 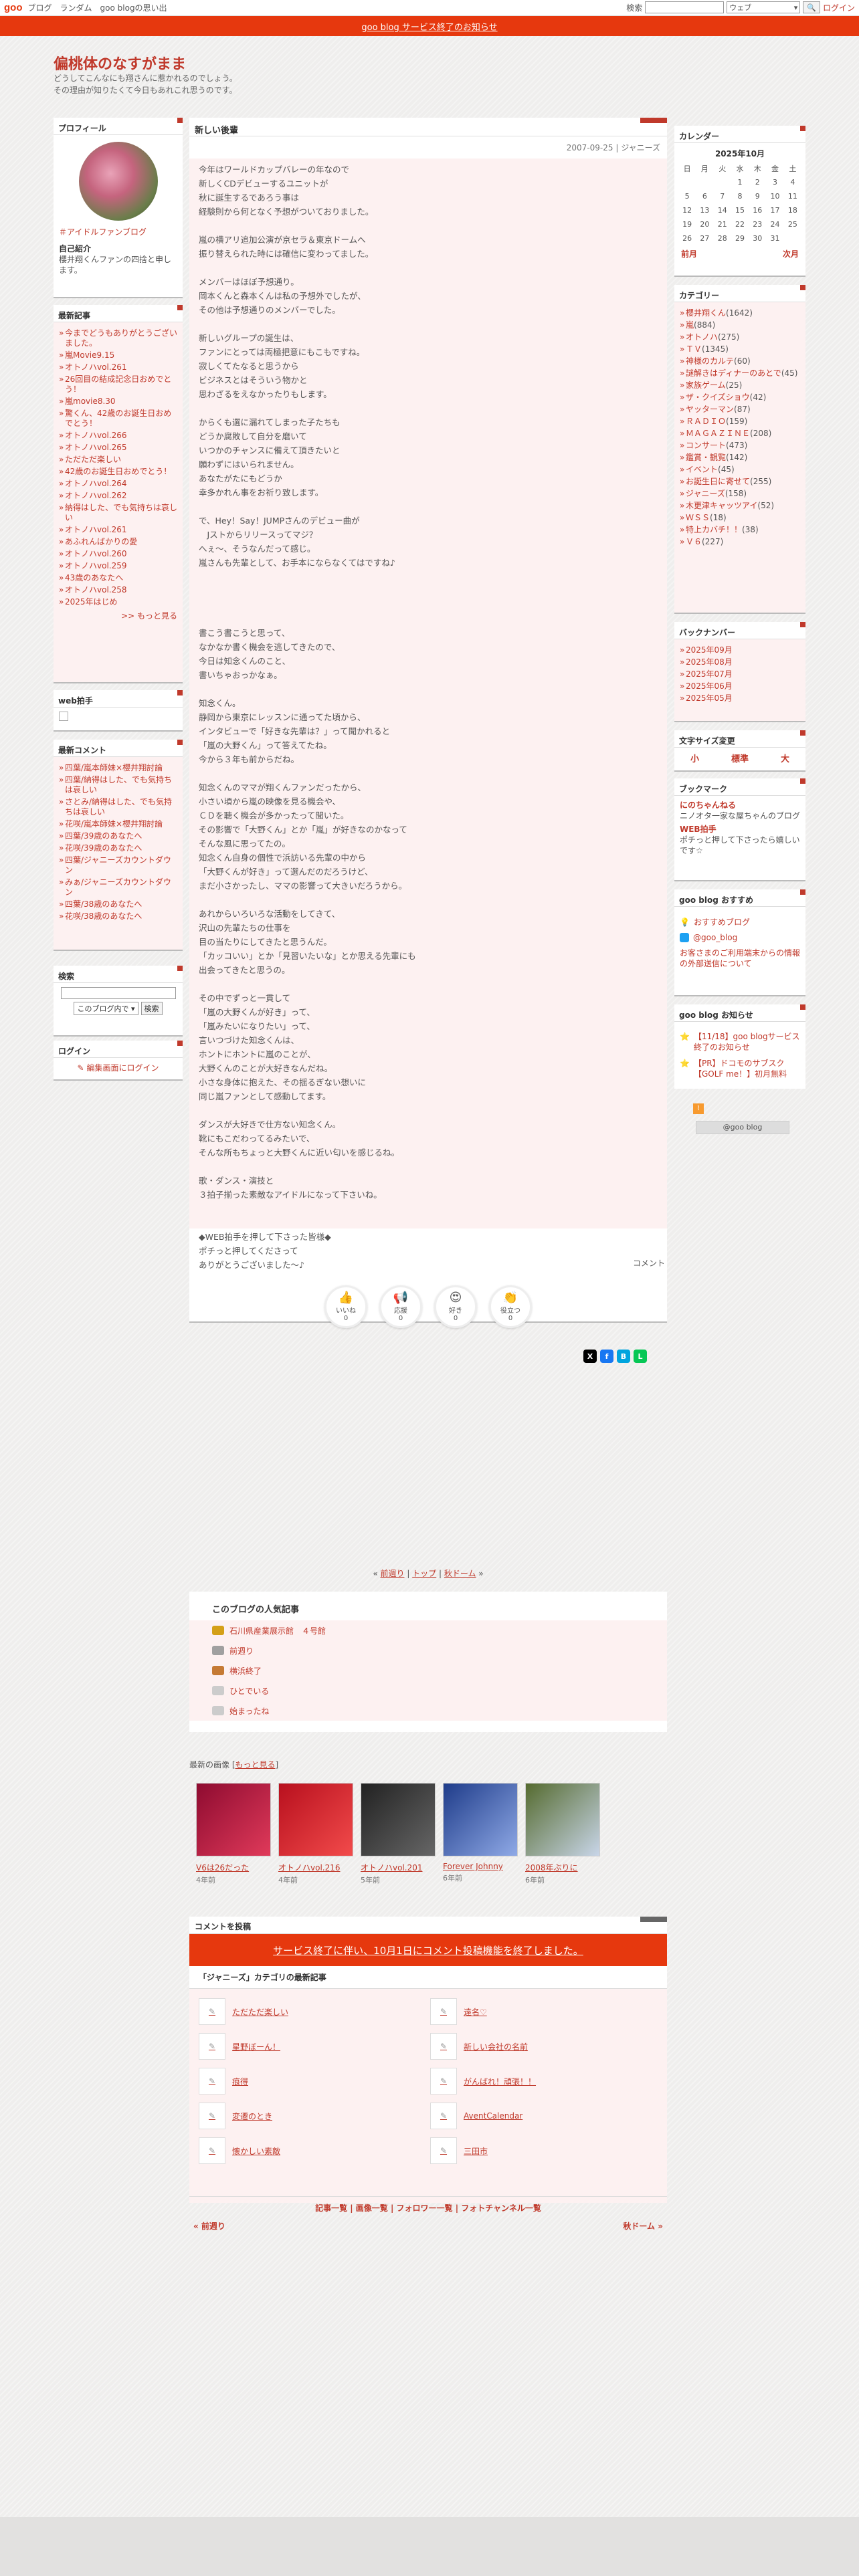 What do you see at coordinates (428, 2205) in the screenshot?
I see `footer-links: 記事一覧 | 画像一覧 | フォロワー一覧 | フォトチャンネル一覧` at bounding box center [428, 2205].